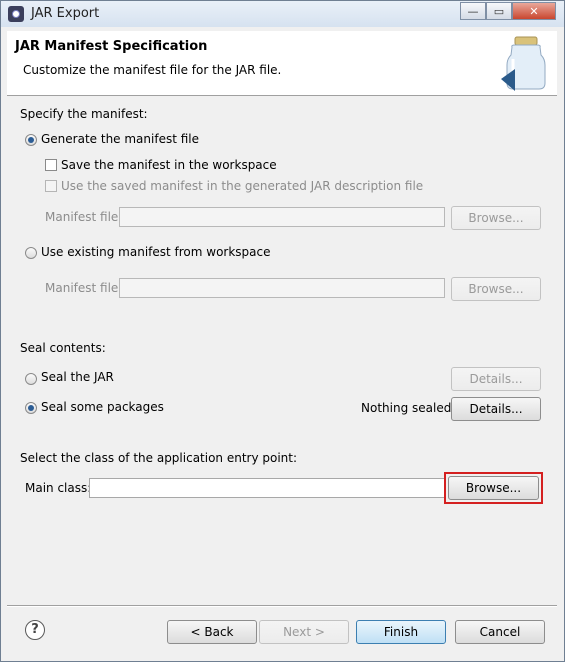 The image size is (565, 662). Describe the element at coordinates (500, 632) in the screenshot. I see `cancel-button: Cancel` at that location.